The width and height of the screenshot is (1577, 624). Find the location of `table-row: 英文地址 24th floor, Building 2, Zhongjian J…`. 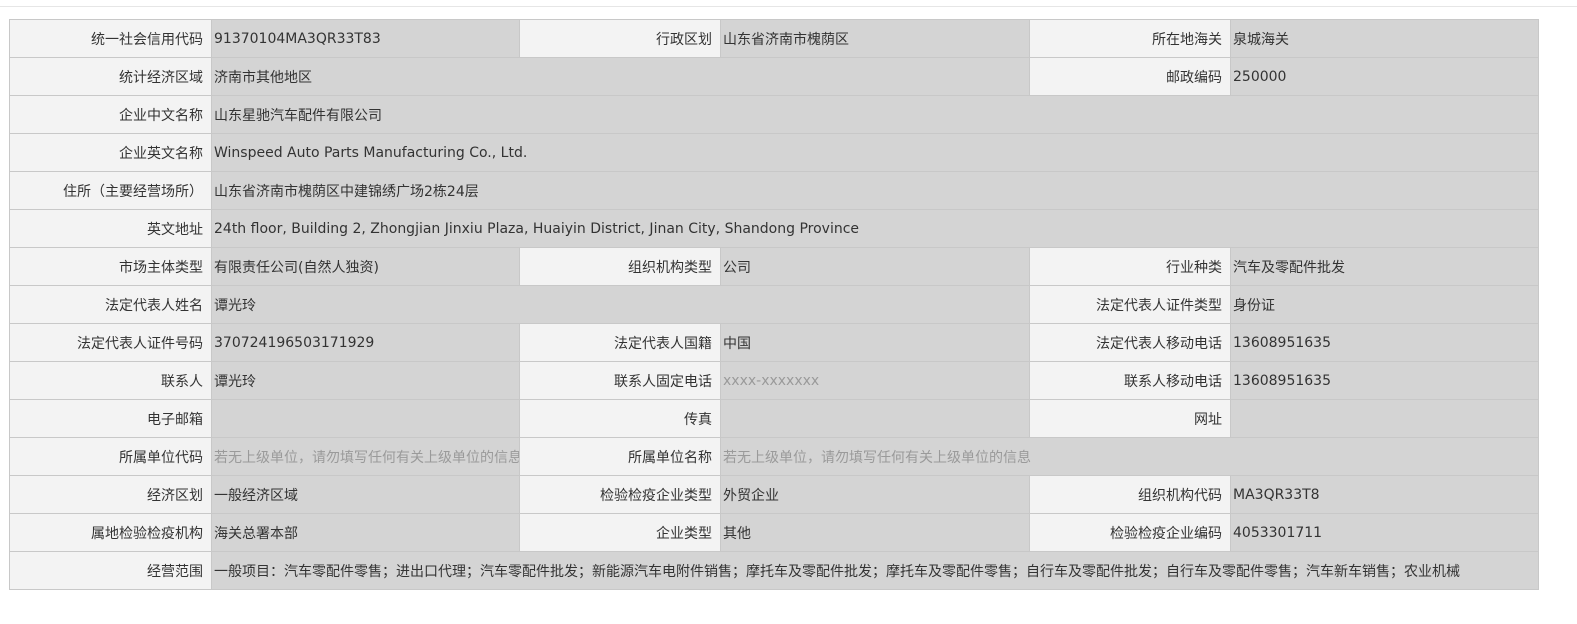

table-row: 英文地址 24th floor, Building 2, Zhongjian J… is located at coordinates (774, 228).